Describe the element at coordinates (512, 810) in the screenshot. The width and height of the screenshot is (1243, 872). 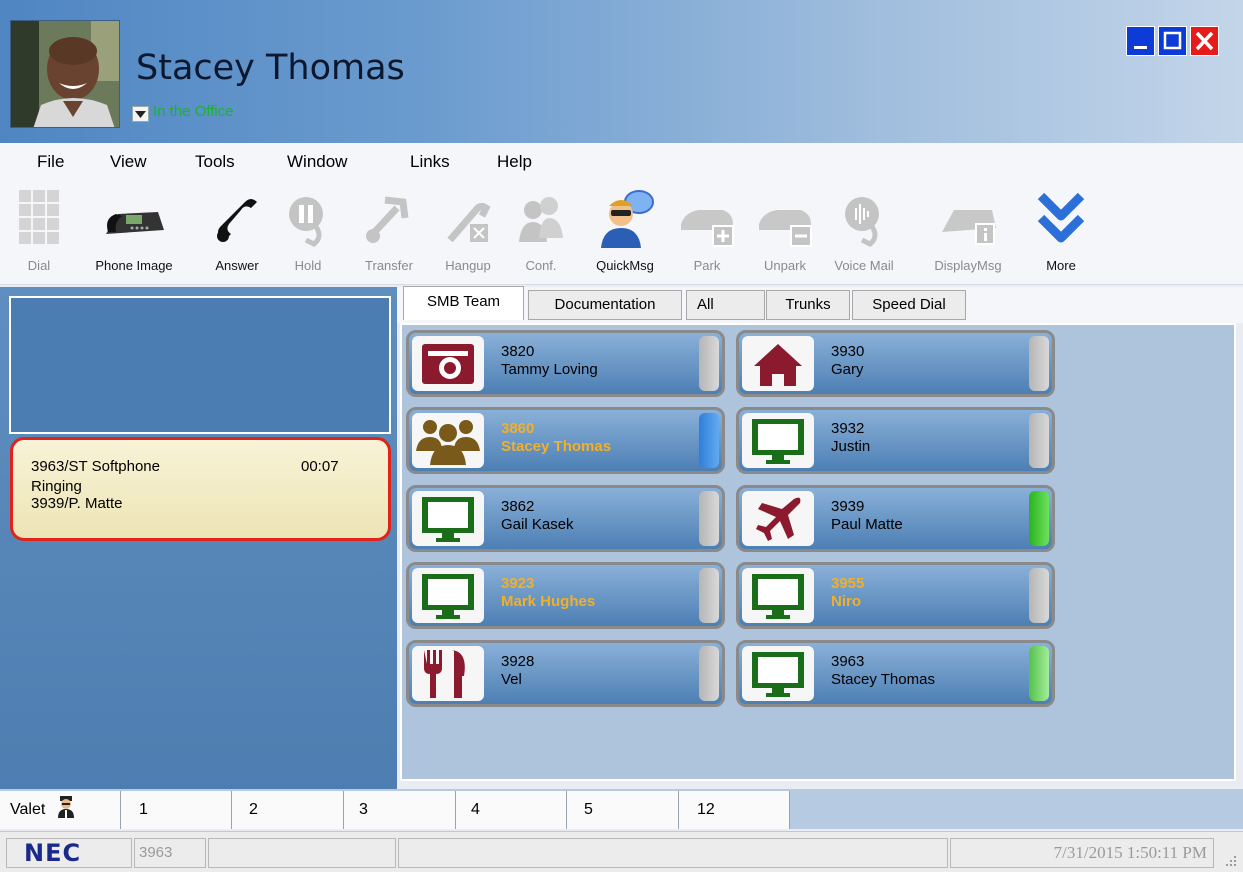
I see `park-slot-4: 4` at that location.